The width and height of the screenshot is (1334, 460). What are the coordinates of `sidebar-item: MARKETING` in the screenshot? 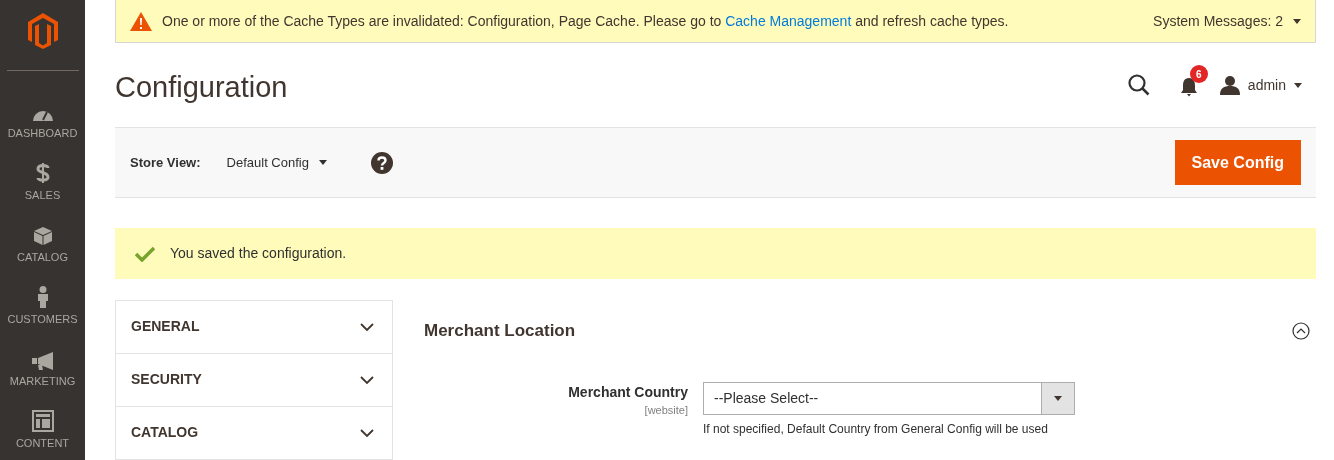 It's located at (42, 364).